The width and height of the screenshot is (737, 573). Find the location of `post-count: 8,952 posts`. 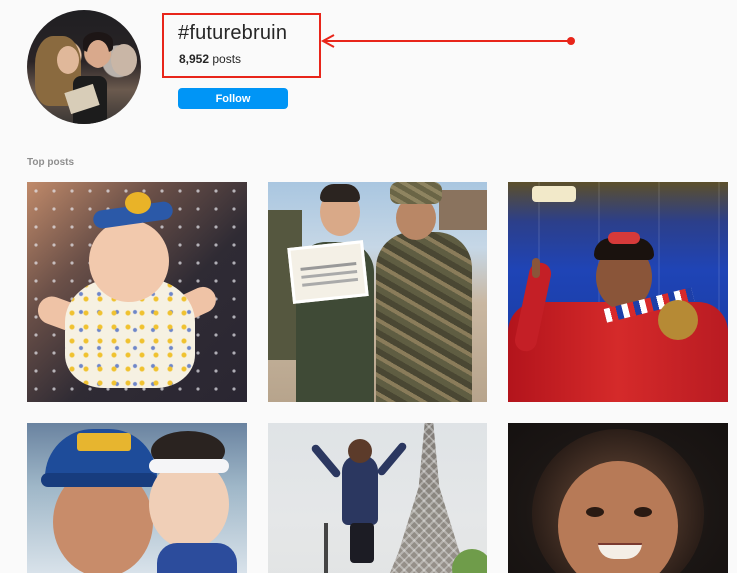

post-count: 8,952 posts is located at coordinates (210, 59).